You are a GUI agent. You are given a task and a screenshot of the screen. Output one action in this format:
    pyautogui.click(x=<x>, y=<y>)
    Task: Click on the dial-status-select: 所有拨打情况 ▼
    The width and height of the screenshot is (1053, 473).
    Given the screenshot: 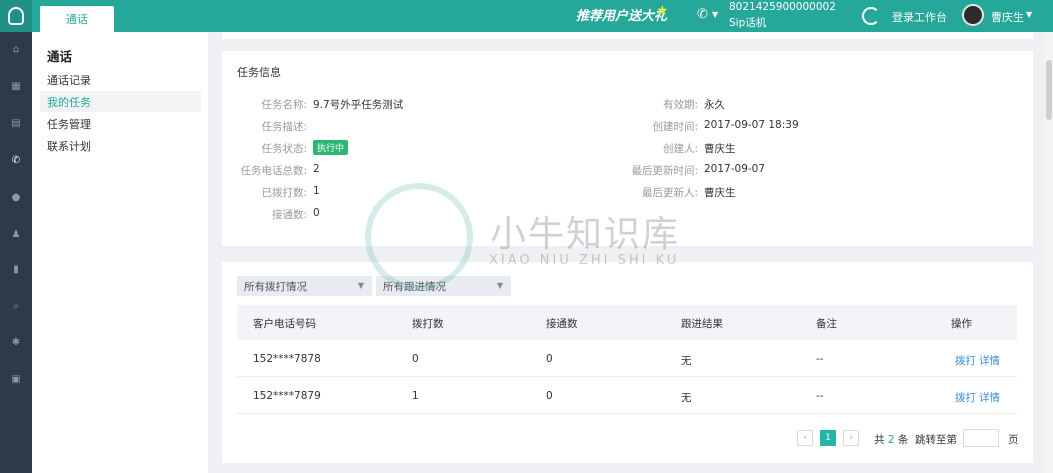 What is the action you would take?
    pyautogui.click(x=304, y=286)
    